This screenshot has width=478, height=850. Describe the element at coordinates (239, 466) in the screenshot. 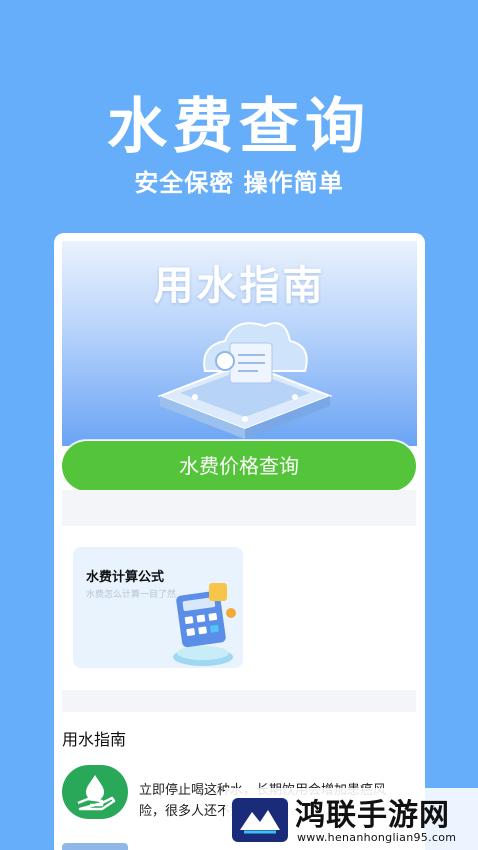

I see `water-price-query-button: 水费价格查询` at that location.